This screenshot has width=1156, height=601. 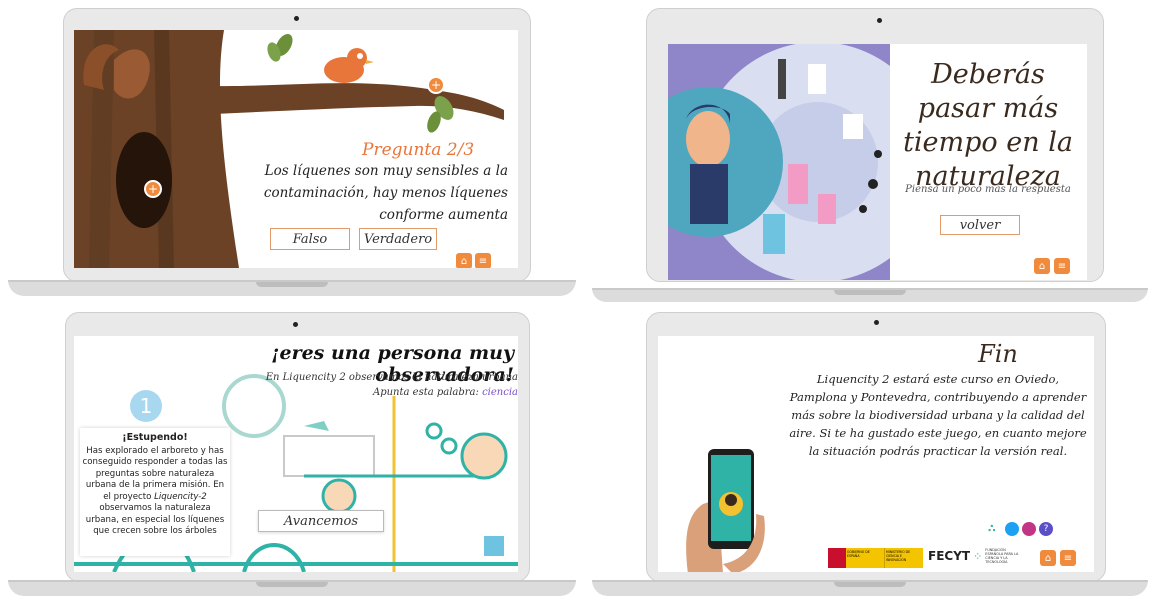 What do you see at coordinates (725, 510) in the screenshot?
I see `phone-in-hand-illustration` at bounding box center [725, 510].